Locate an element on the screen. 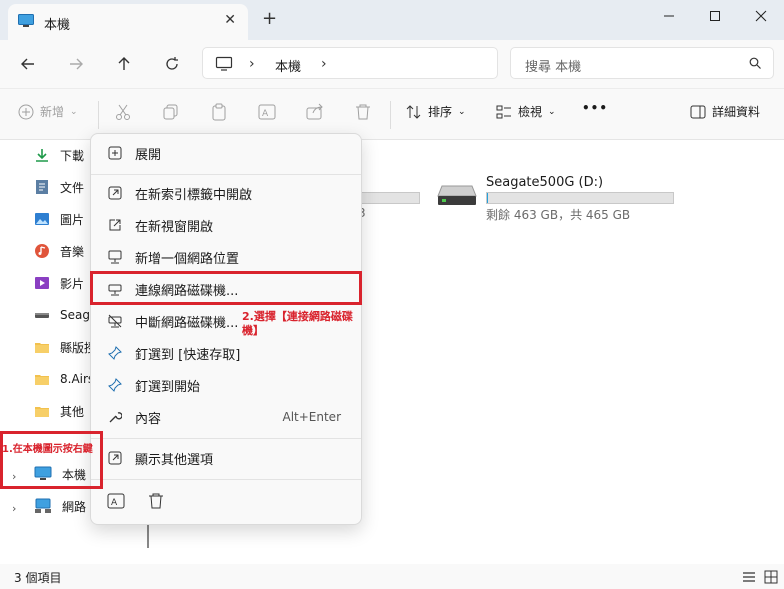 This screenshot has height=589, width=784. delete-button is located at coordinates (363, 112).